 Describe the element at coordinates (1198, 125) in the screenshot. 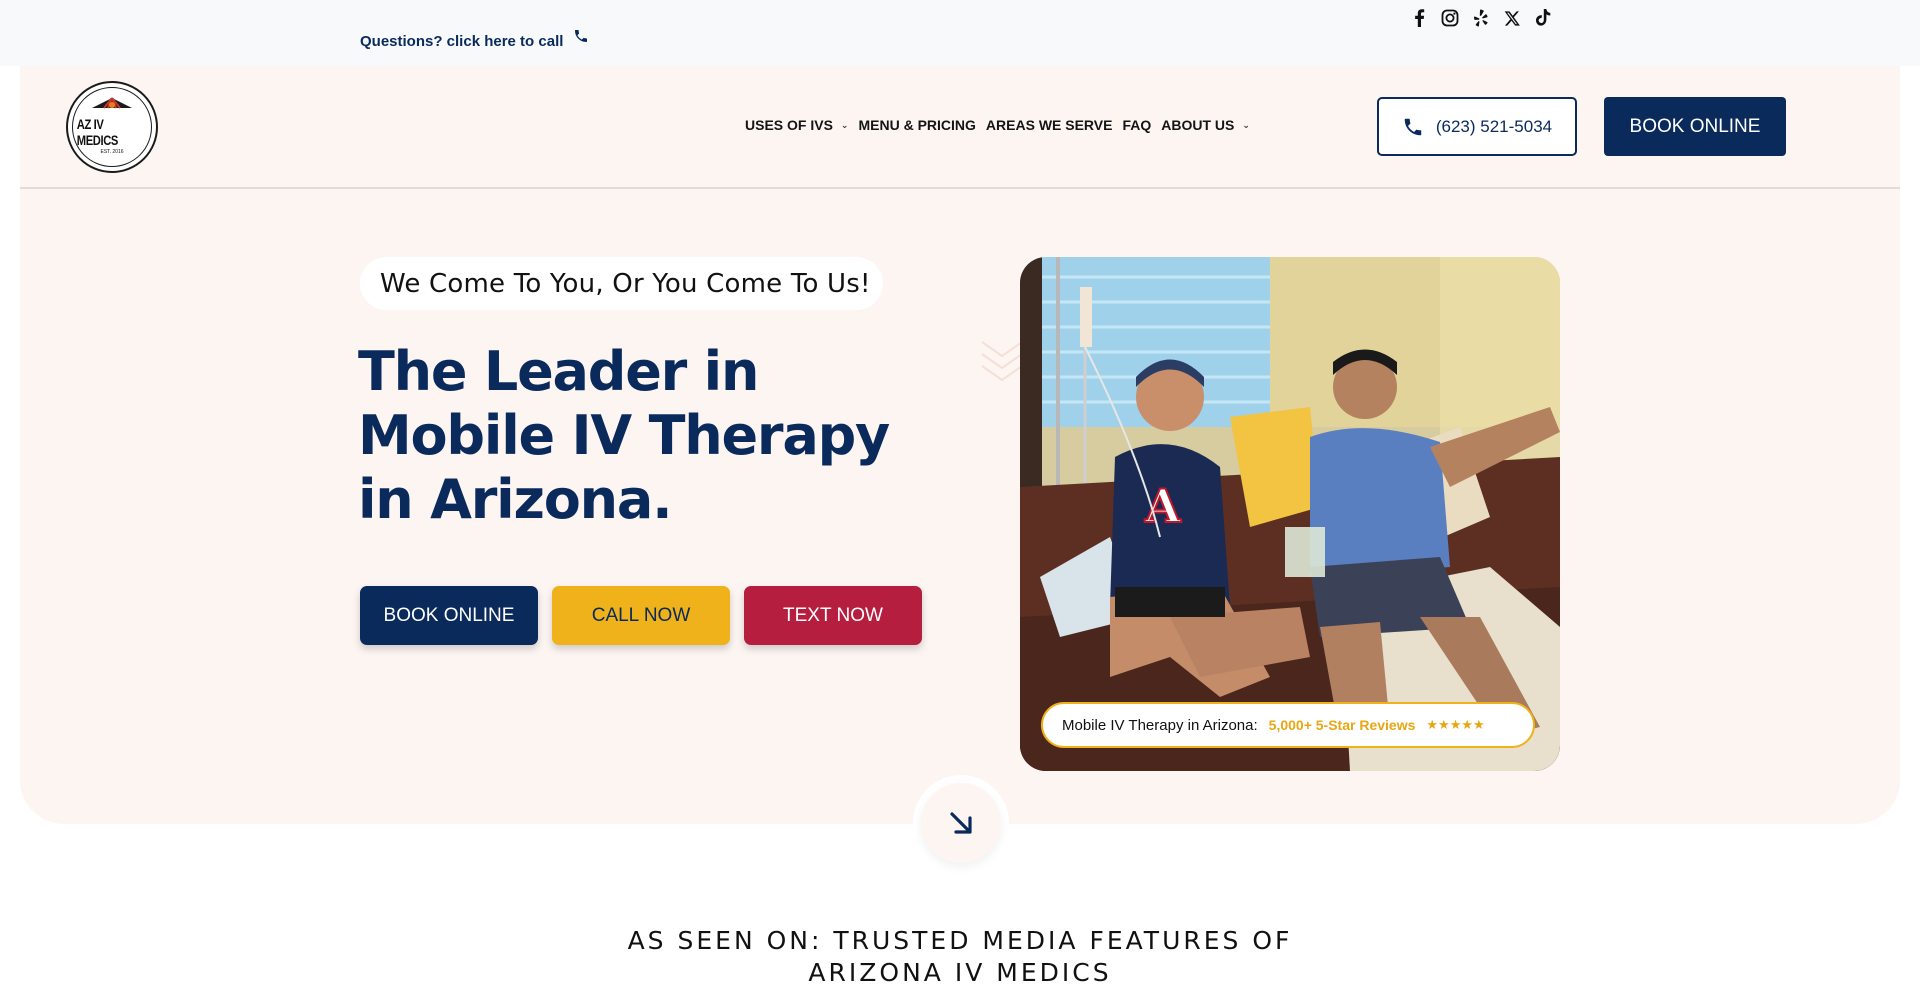

I see `nav-about-label: ABOUT US` at that location.